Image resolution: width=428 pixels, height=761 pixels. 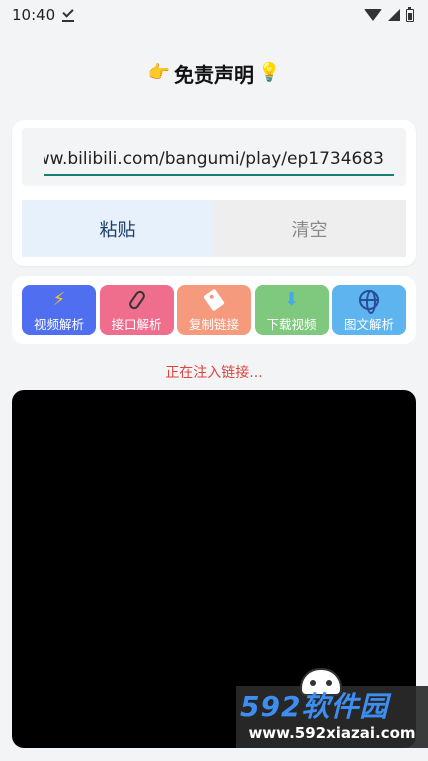 I want to click on video-parse-button: ⚡ 视频解析, so click(x=59, y=310).